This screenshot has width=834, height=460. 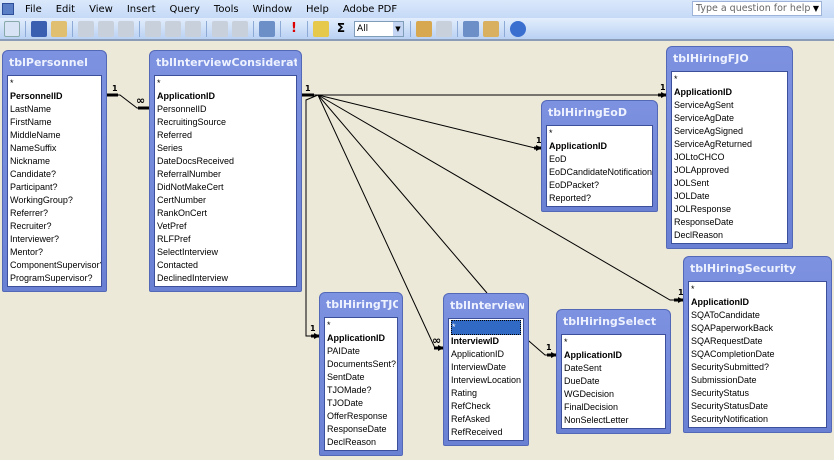 What do you see at coordinates (757, 354) in the screenshot?
I see `field-item: SQACompletionDate` at bounding box center [757, 354].